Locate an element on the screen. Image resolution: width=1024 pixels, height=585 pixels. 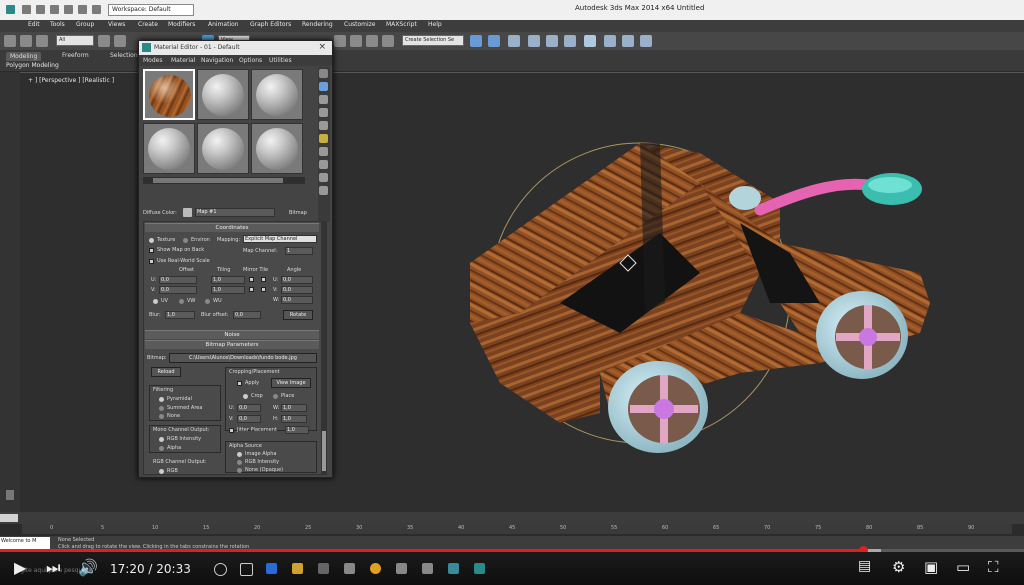
menu-edit: Edit is located at coordinates (34, 24).